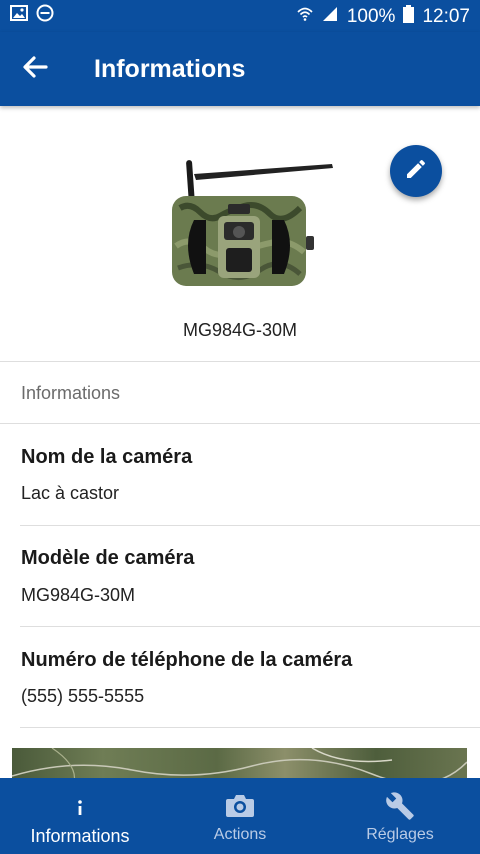 This screenshot has width=480, height=854. I want to click on camera-image, so click(250, 226).